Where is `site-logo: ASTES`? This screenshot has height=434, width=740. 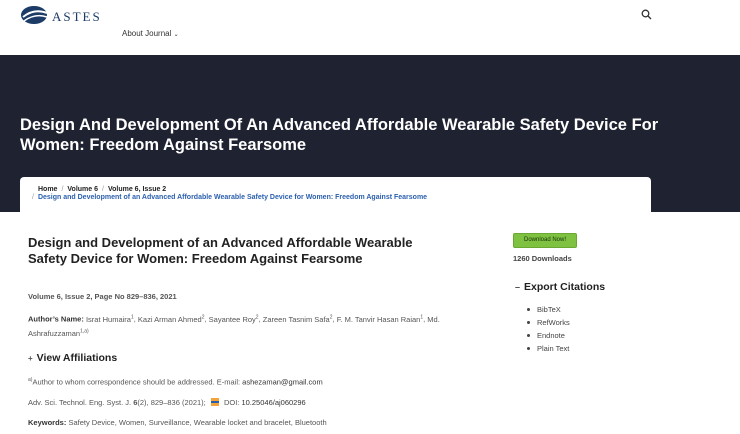 site-logo: ASTES is located at coordinates (60, 15).